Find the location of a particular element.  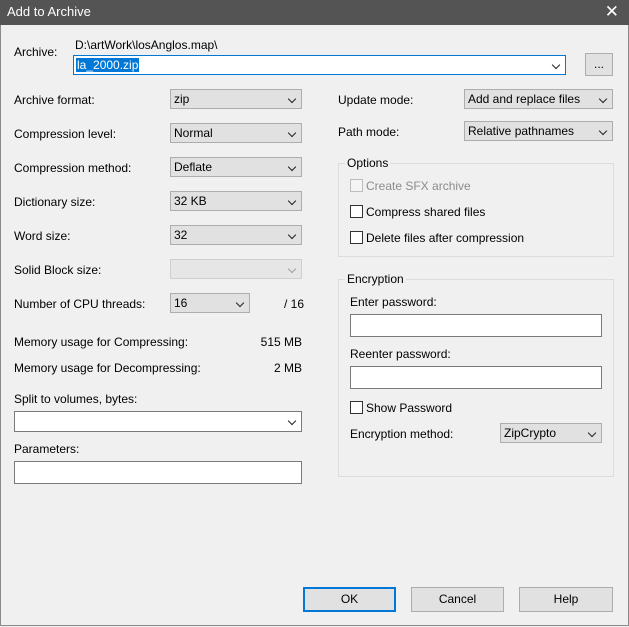

solid-block-size-select is located at coordinates (236, 269).